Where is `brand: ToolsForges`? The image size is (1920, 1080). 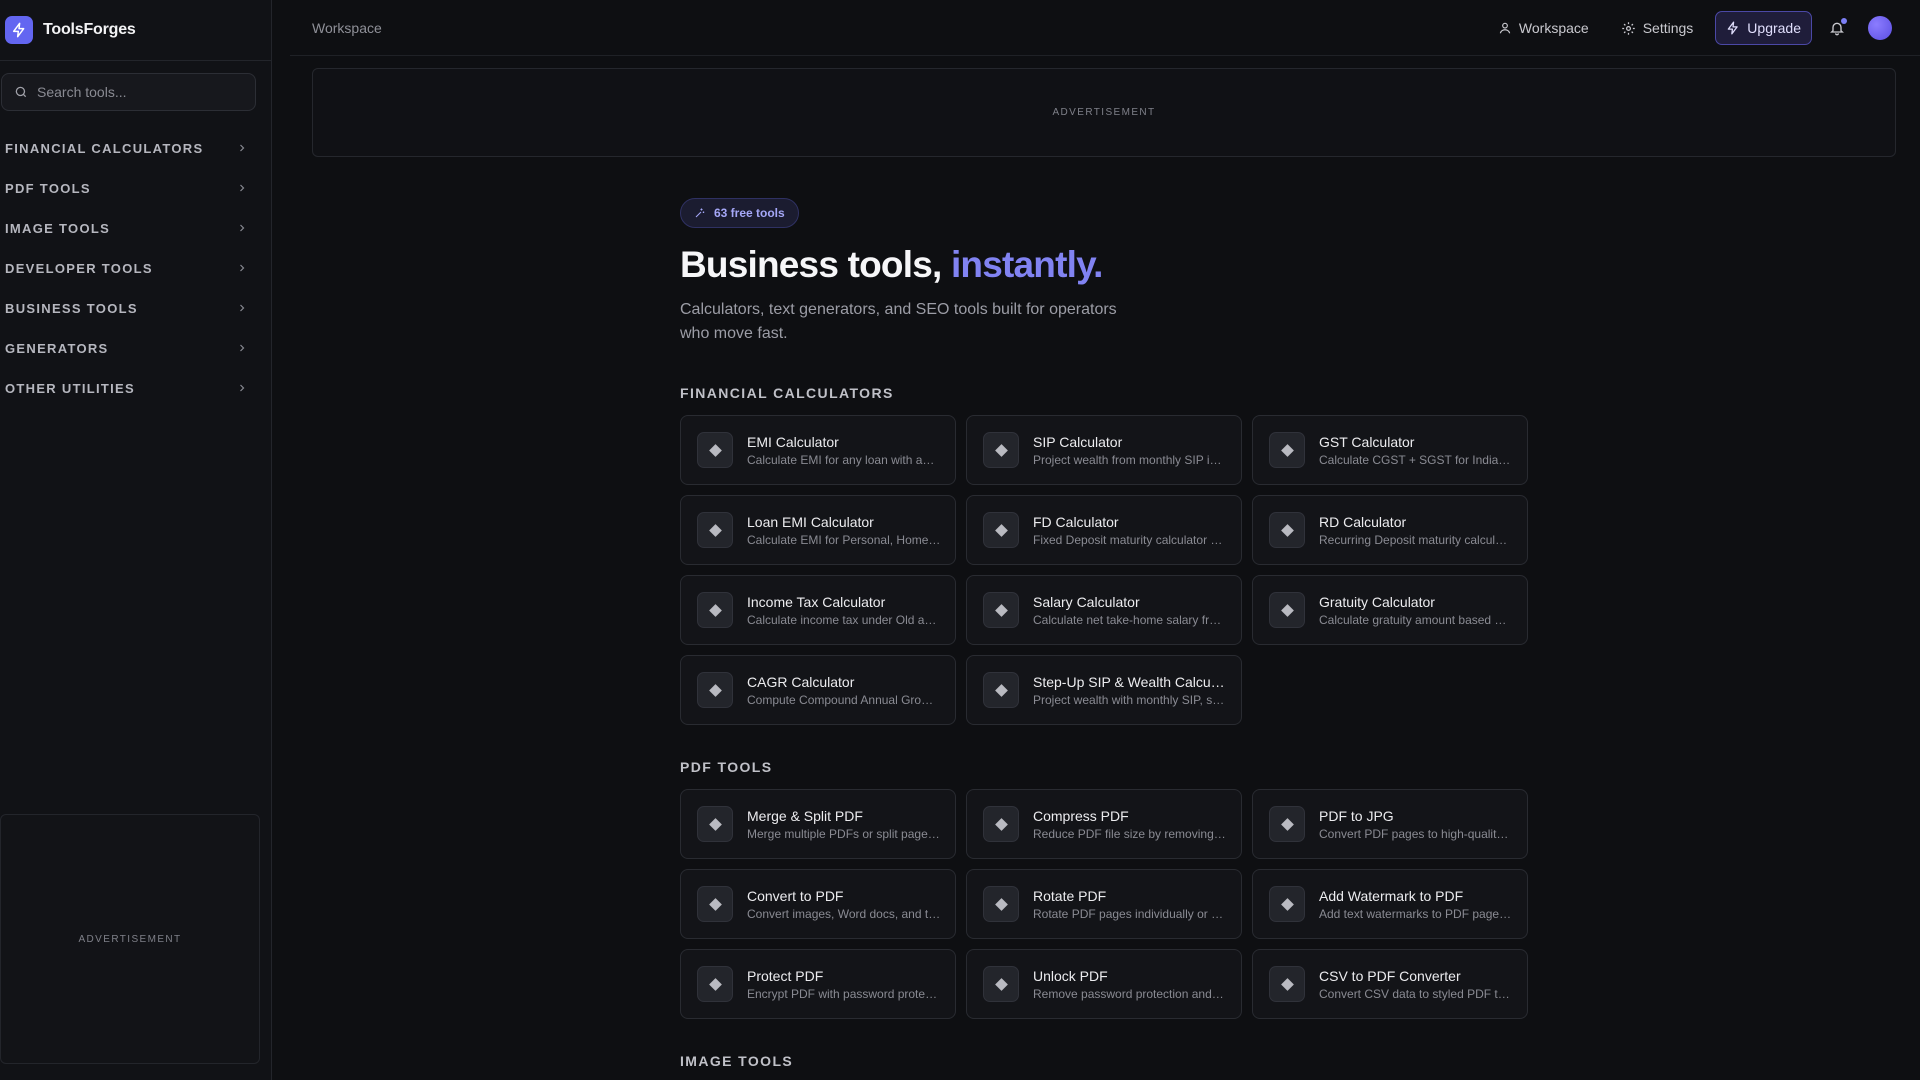 brand: ToolsForges is located at coordinates (135, 30).